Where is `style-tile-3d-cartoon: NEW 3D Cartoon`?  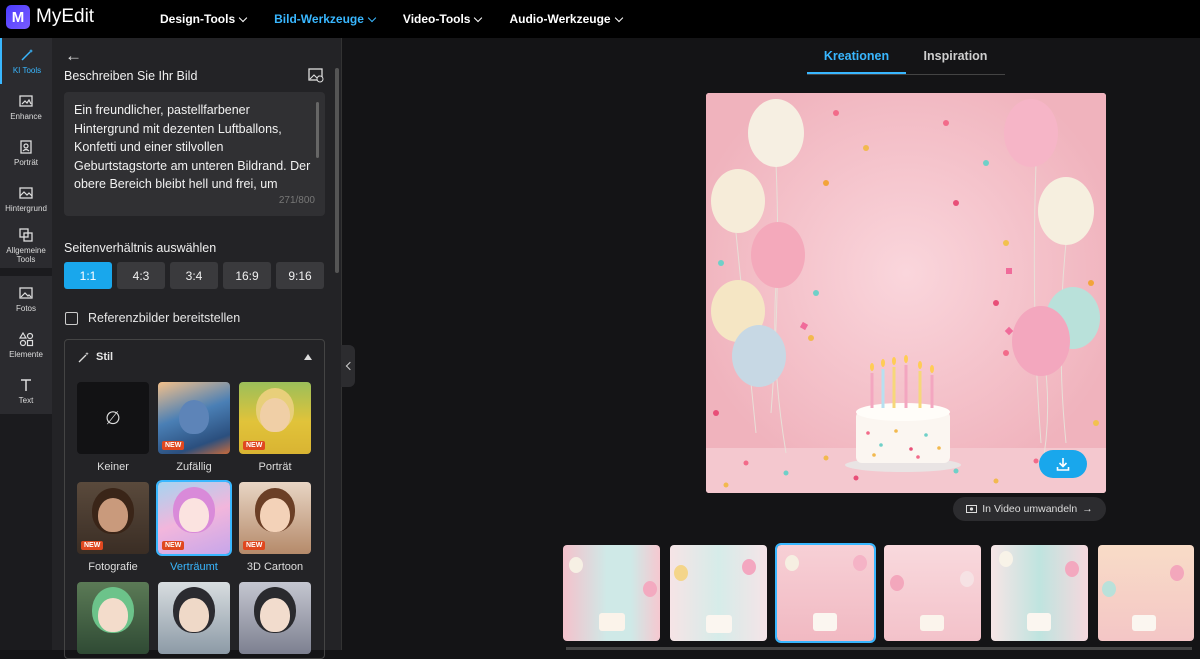
style-tile-3d-cartoon: NEW 3D Cartoon is located at coordinates (275, 532).